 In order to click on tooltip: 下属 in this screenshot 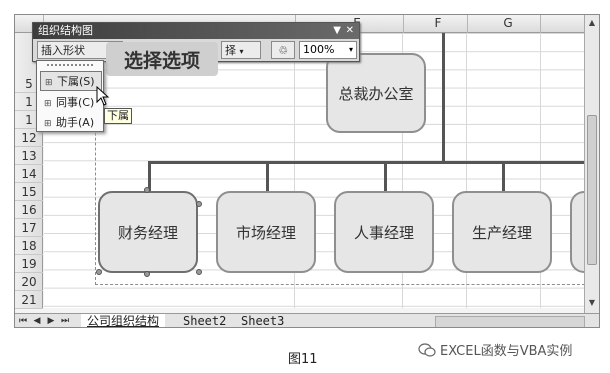, I will do `click(118, 116)`.